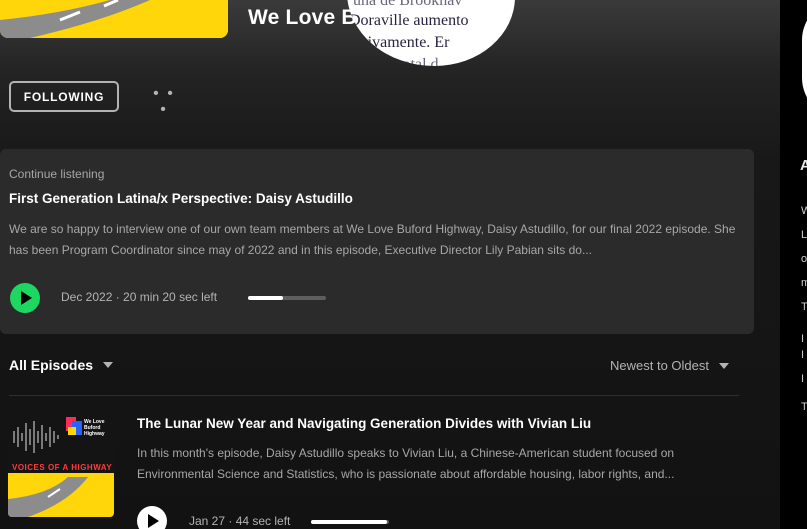 The width and height of the screenshot is (807, 529). I want to click on all-episodes-label: All Episodes, so click(51, 365).